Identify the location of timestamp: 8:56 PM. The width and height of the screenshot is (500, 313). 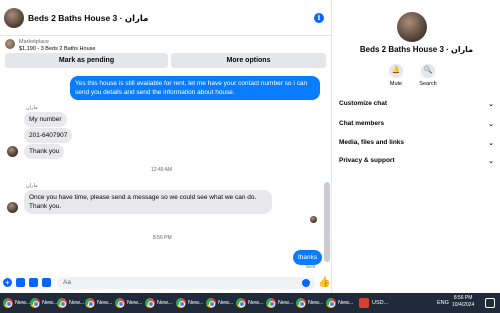
(162, 238).